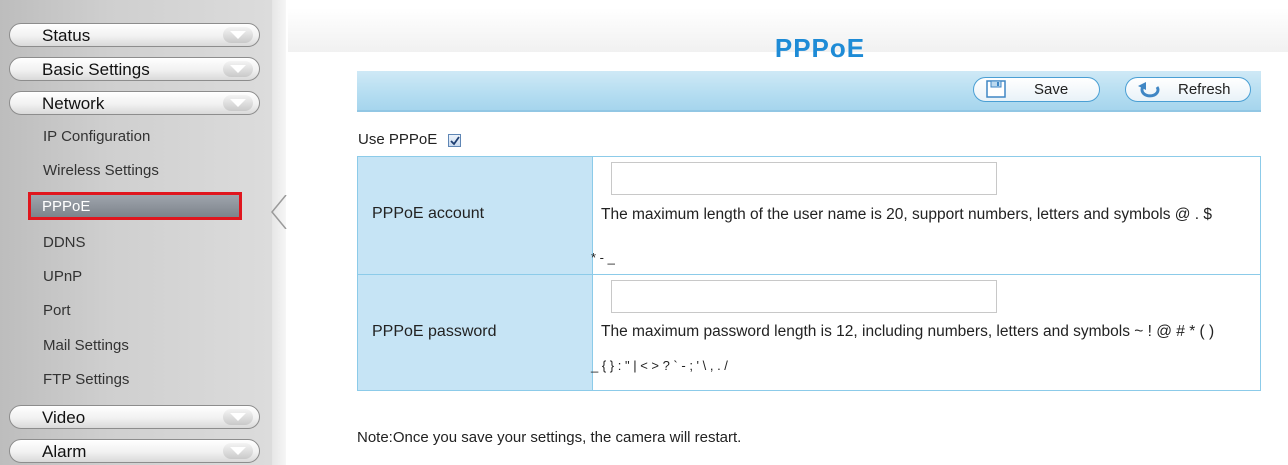 The image size is (1288, 465). Describe the element at coordinates (135, 206) in the screenshot. I see `sidebar-item-pppoe: PPPoE` at that location.